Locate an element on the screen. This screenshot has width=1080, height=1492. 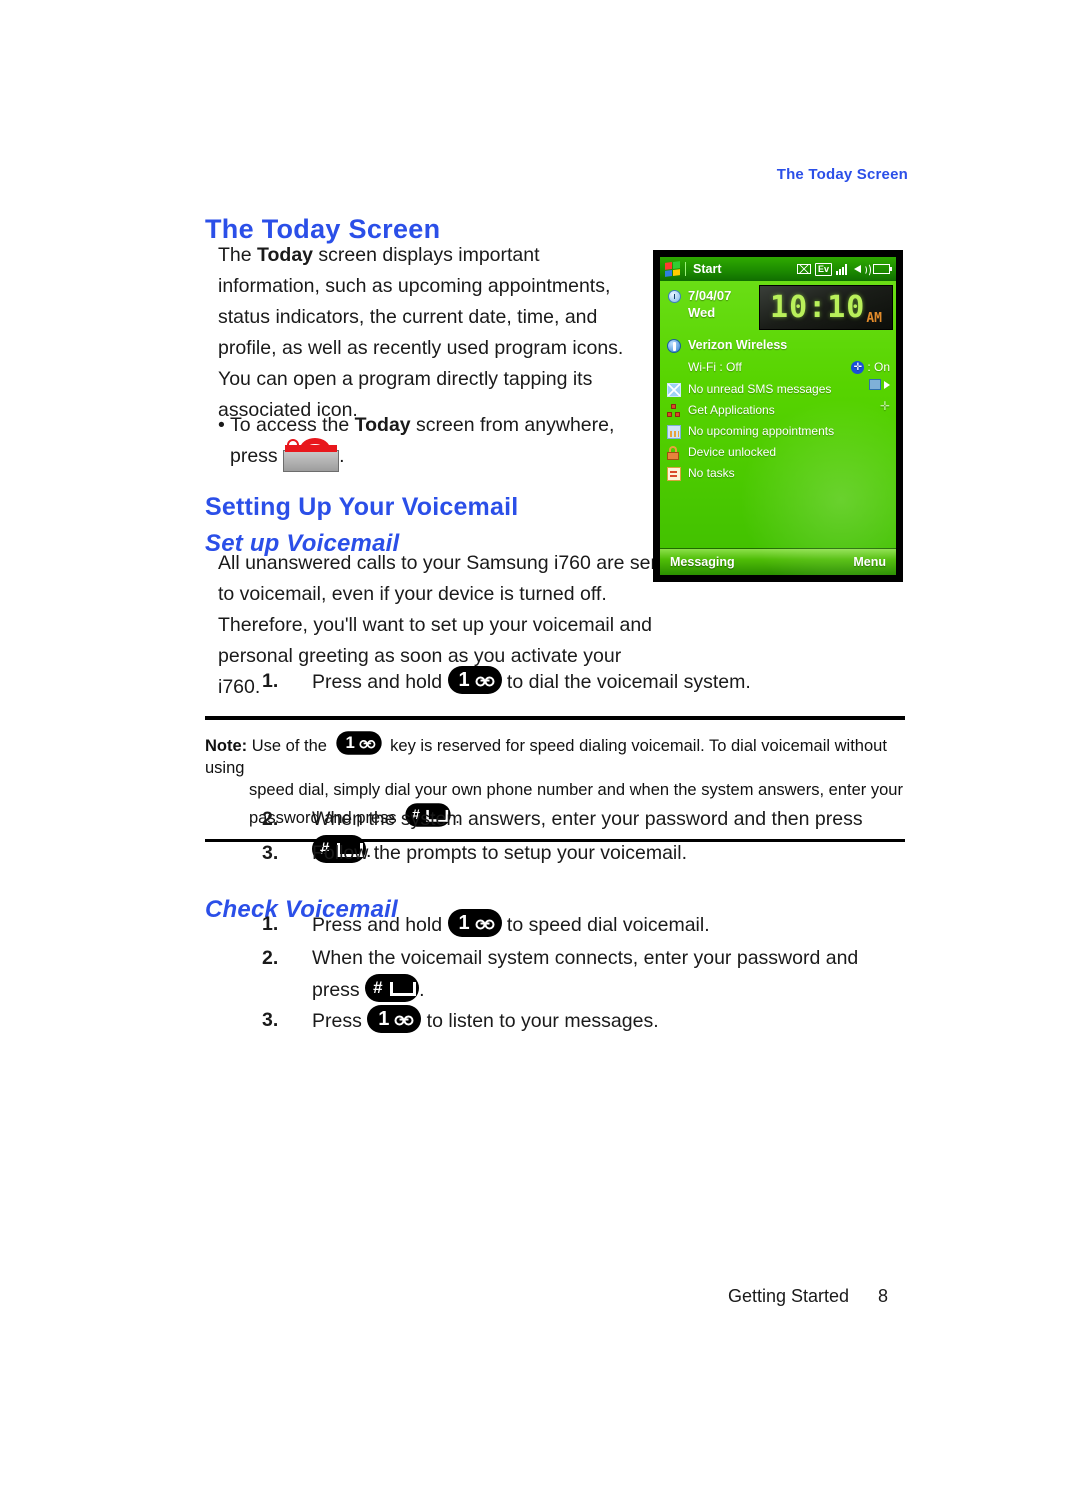
softkey-menu: Menu is located at coordinates (869, 562).